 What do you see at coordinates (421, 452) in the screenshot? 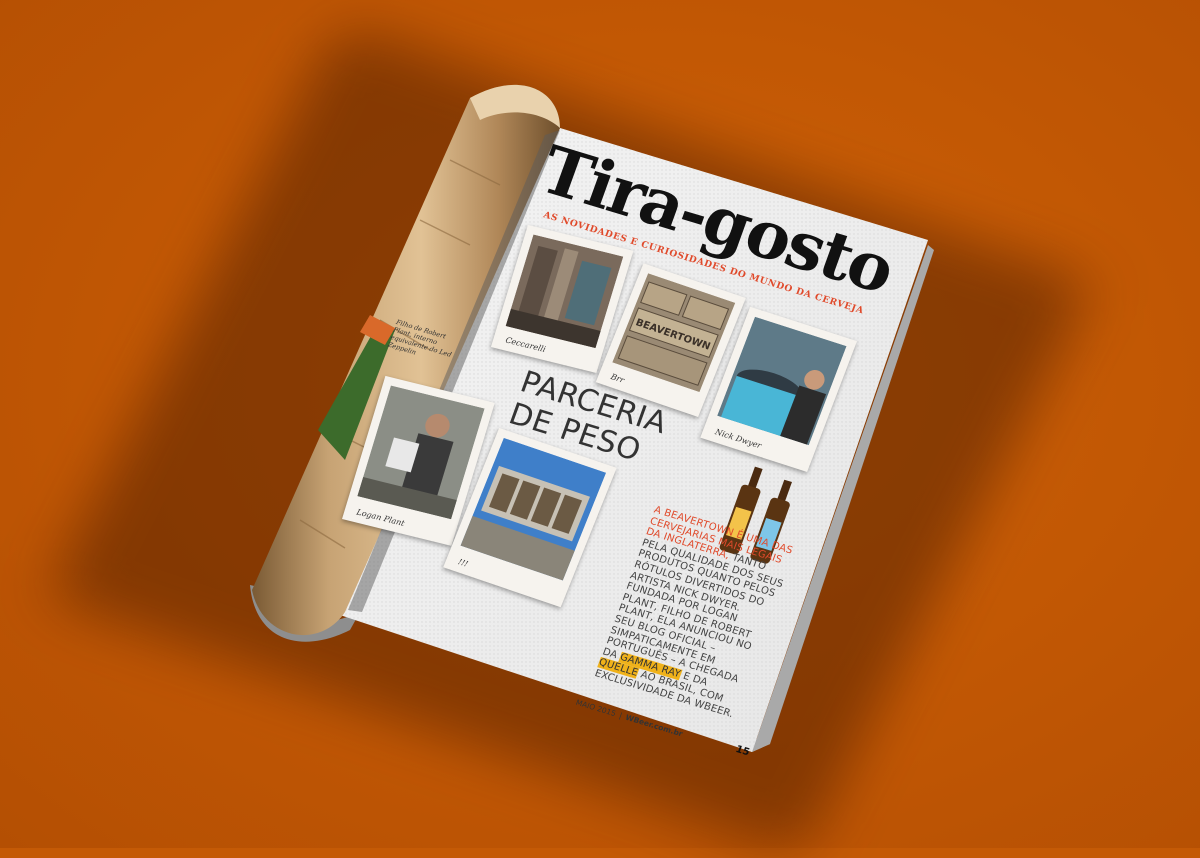
I see `logan-plant-photo` at bounding box center [421, 452].